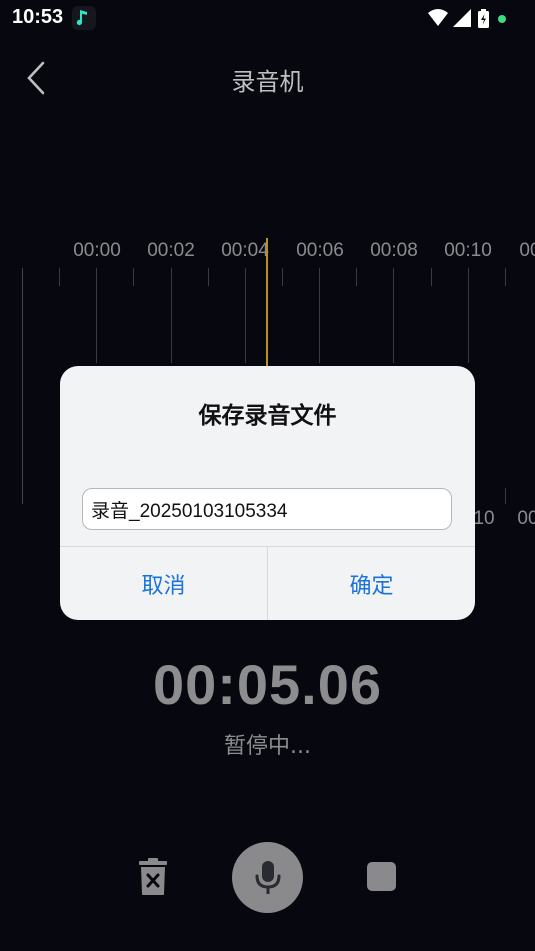  What do you see at coordinates (483, 18) in the screenshot?
I see `battery-charging-icon` at bounding box center [483, 18].